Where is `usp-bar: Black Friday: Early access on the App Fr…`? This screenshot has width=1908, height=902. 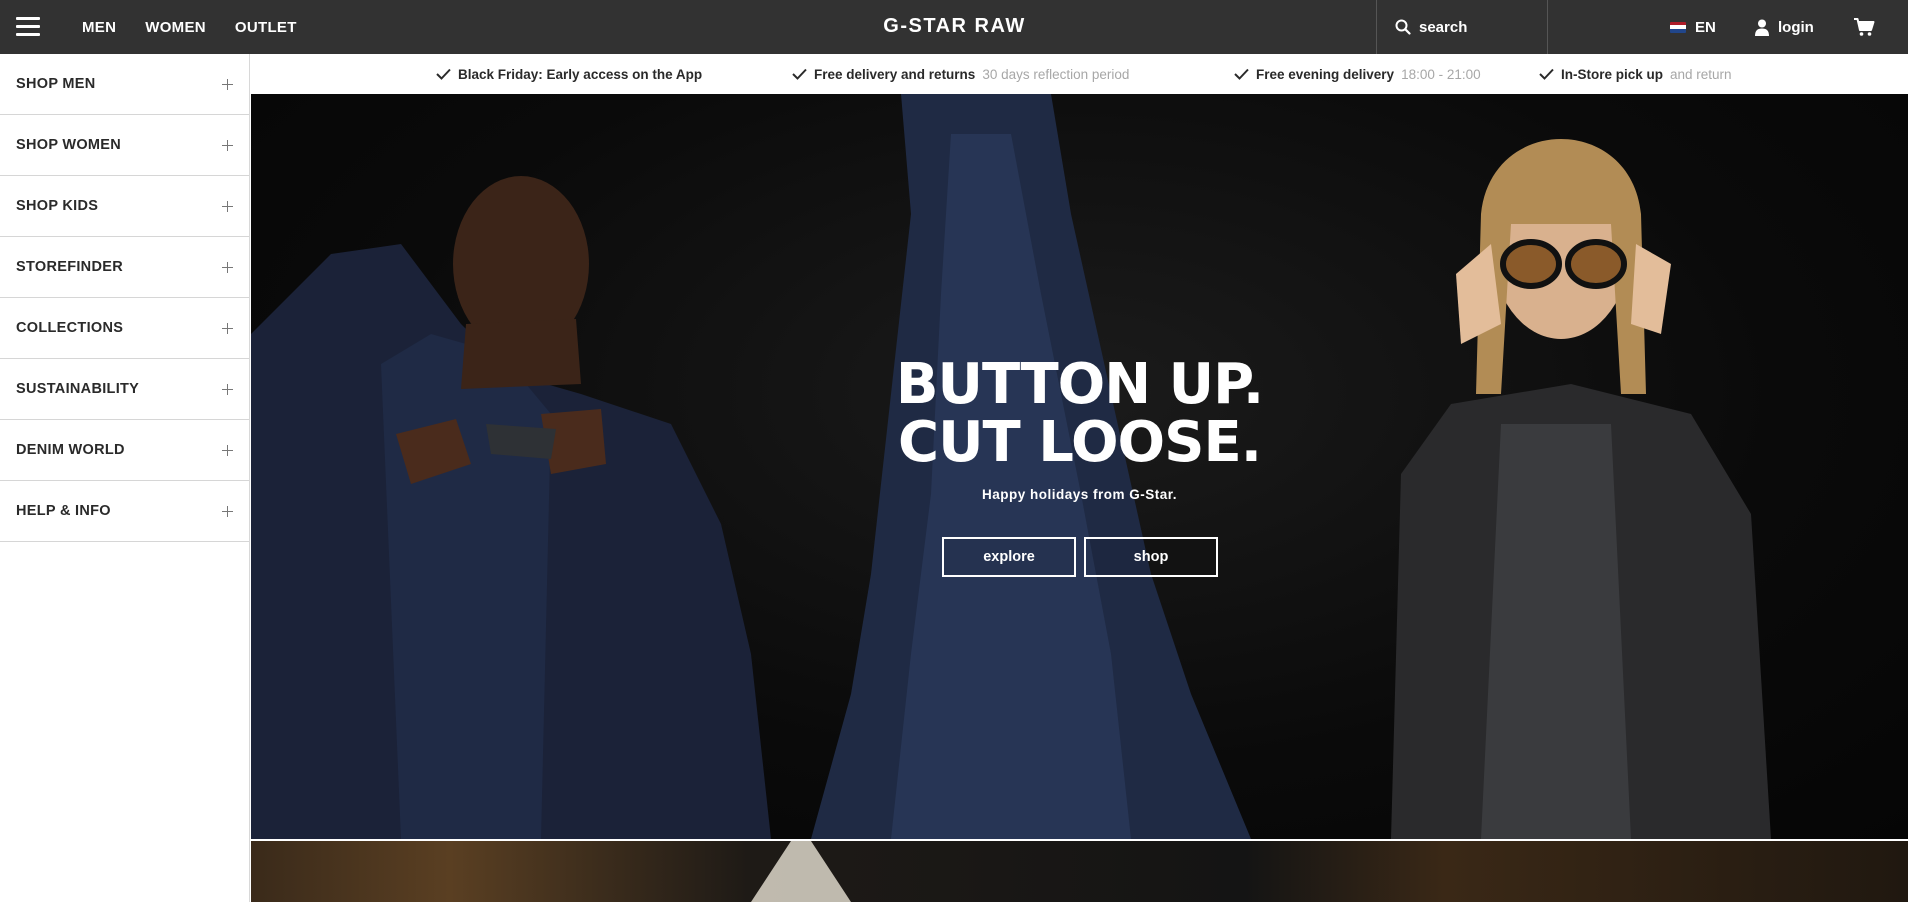 usp-bar: Black Friday: Early access on the App Fr… is located at coordinates (1079, 74).